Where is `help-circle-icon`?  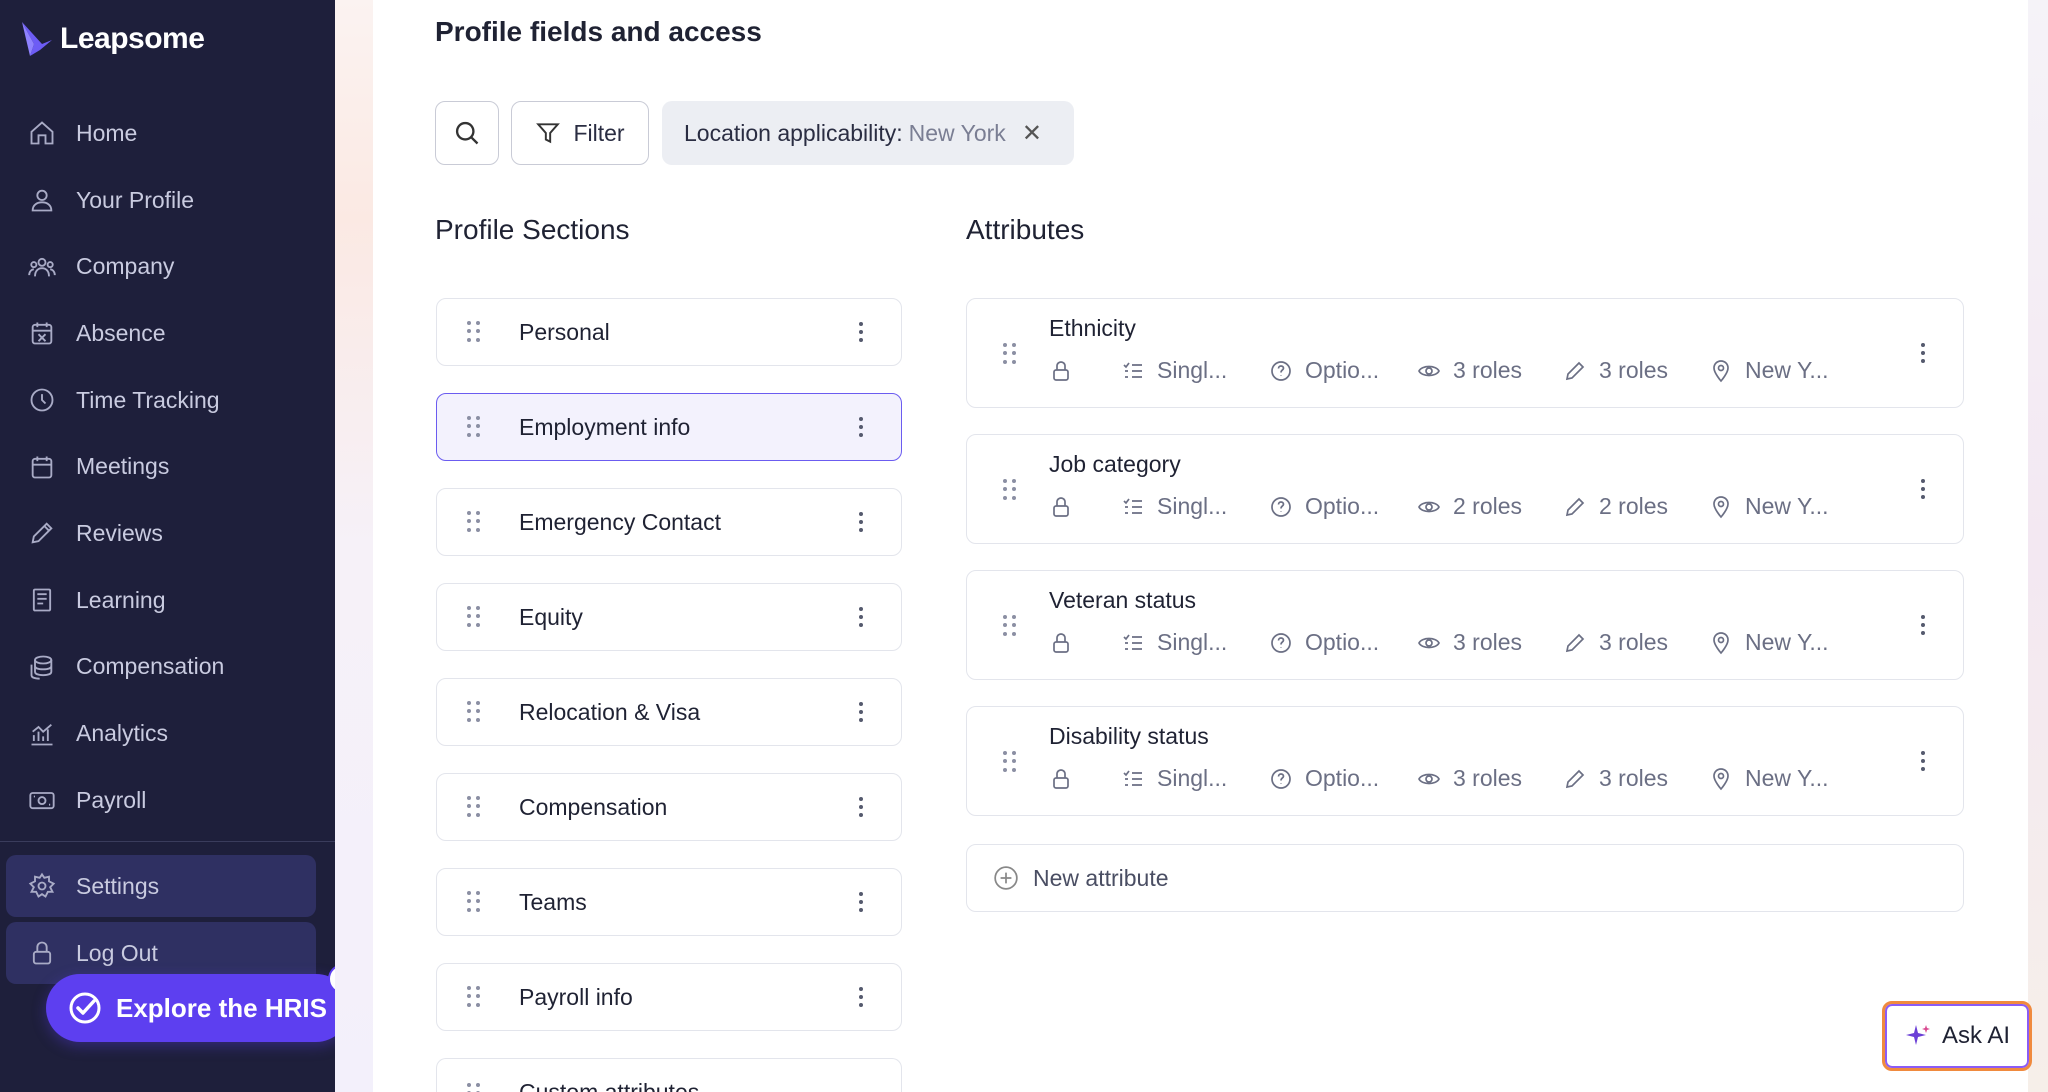
help-circle-icon is located at coordinates (1281, 778).